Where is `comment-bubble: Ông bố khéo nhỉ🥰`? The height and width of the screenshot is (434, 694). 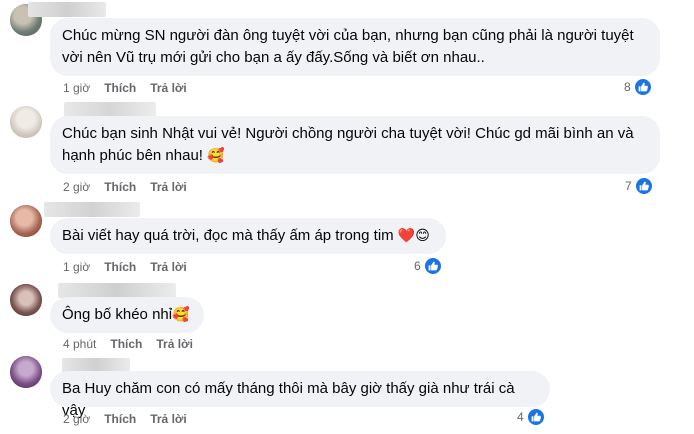 comment-bubble: Ông bố khéo nhỉ🥰 is located at coordinates (127, 315).